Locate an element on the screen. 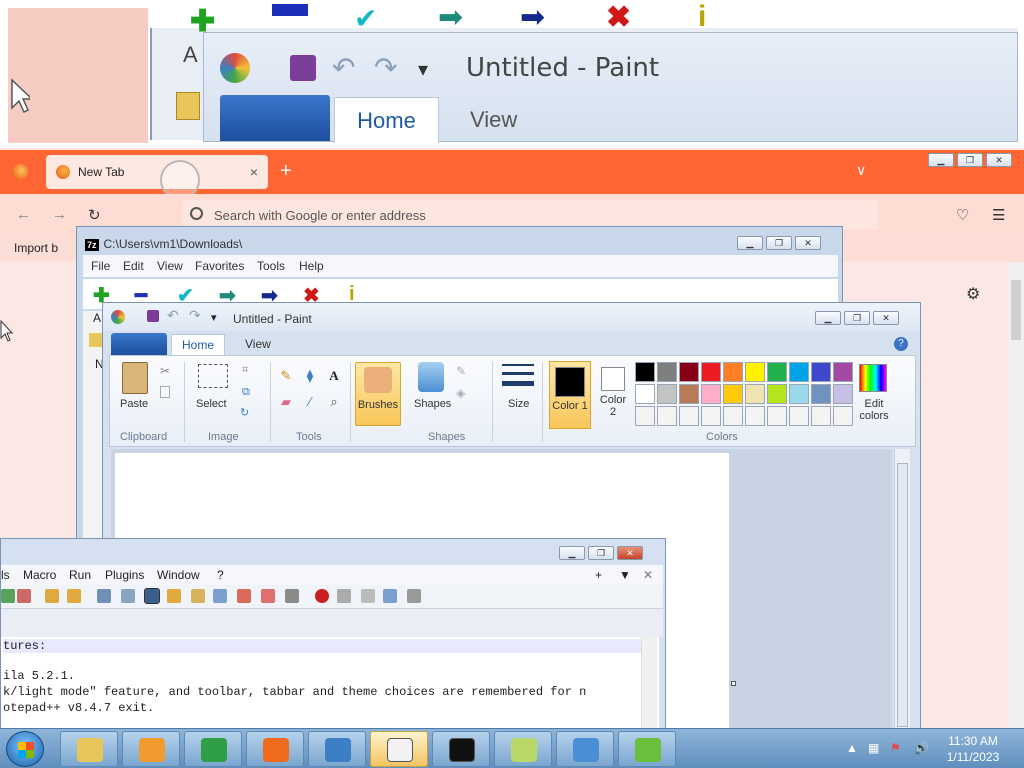 The width and height of the screenshot is (1024, 768). stop-macro-icon is located at coordinates (344, 596).